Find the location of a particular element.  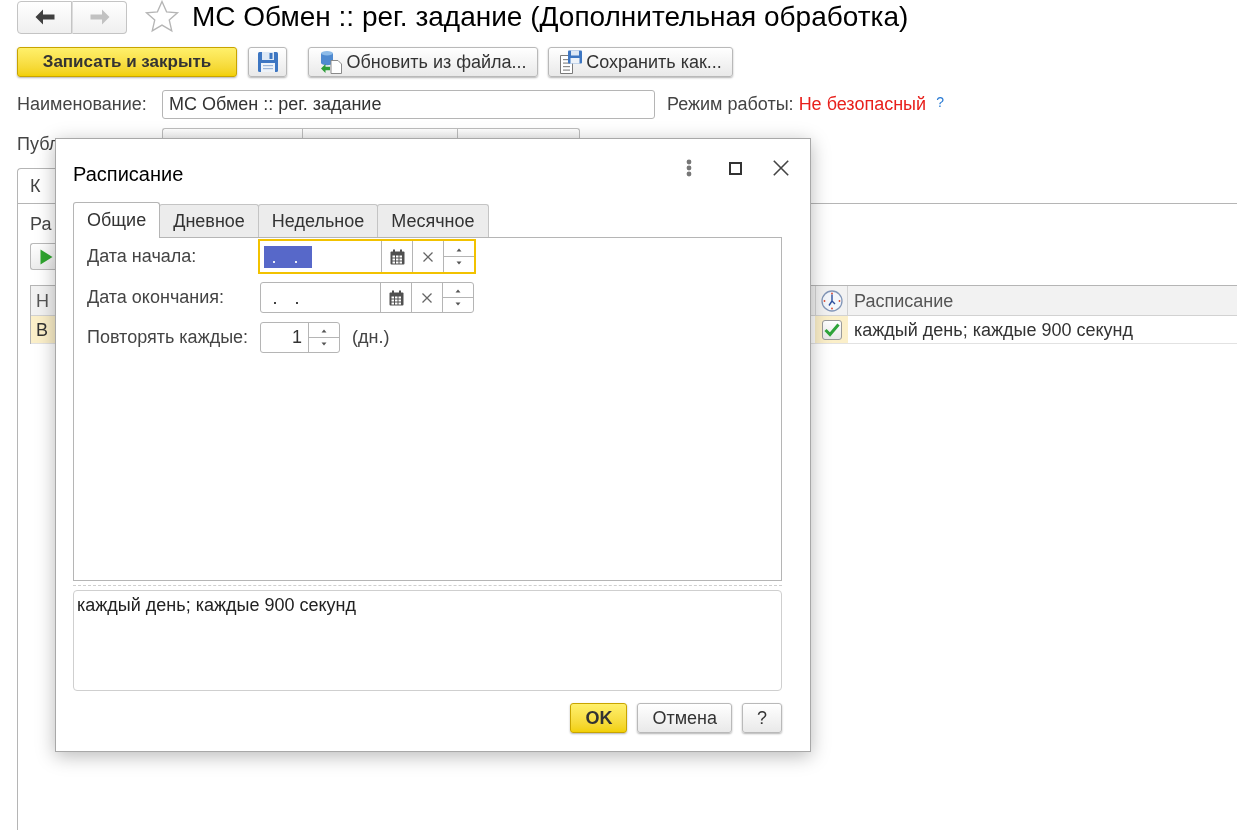

mode-label: Режим работы: is located at coordinates (730, 104).